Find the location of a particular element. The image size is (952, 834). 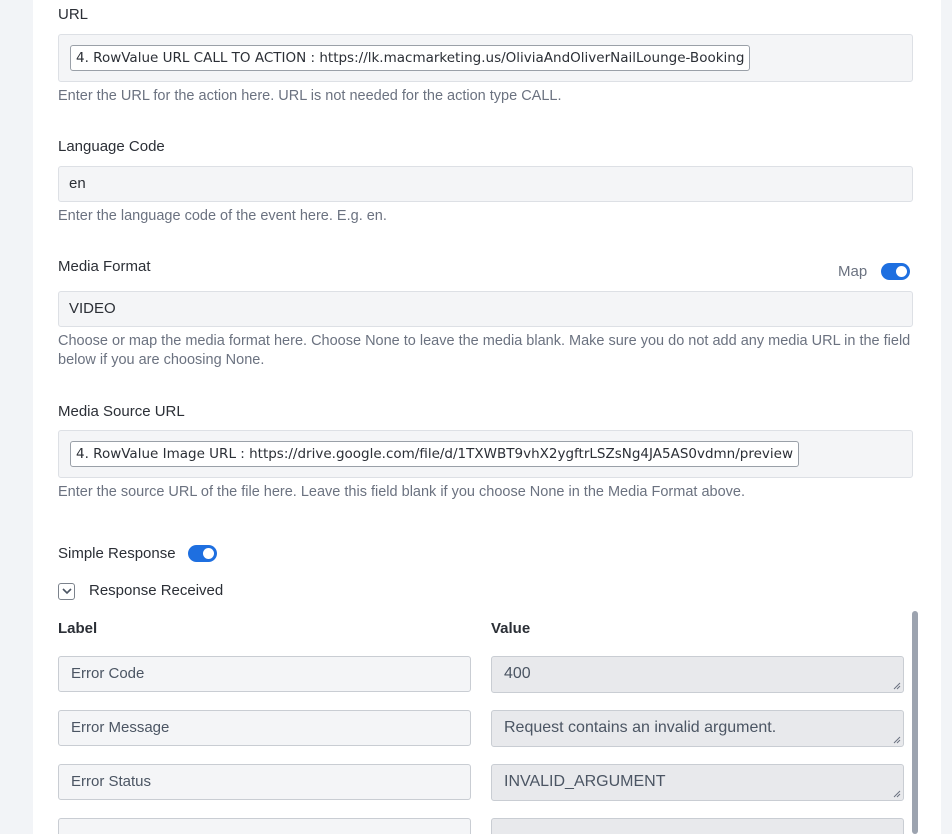

row-value-partial is located at coordinates (697, 826).